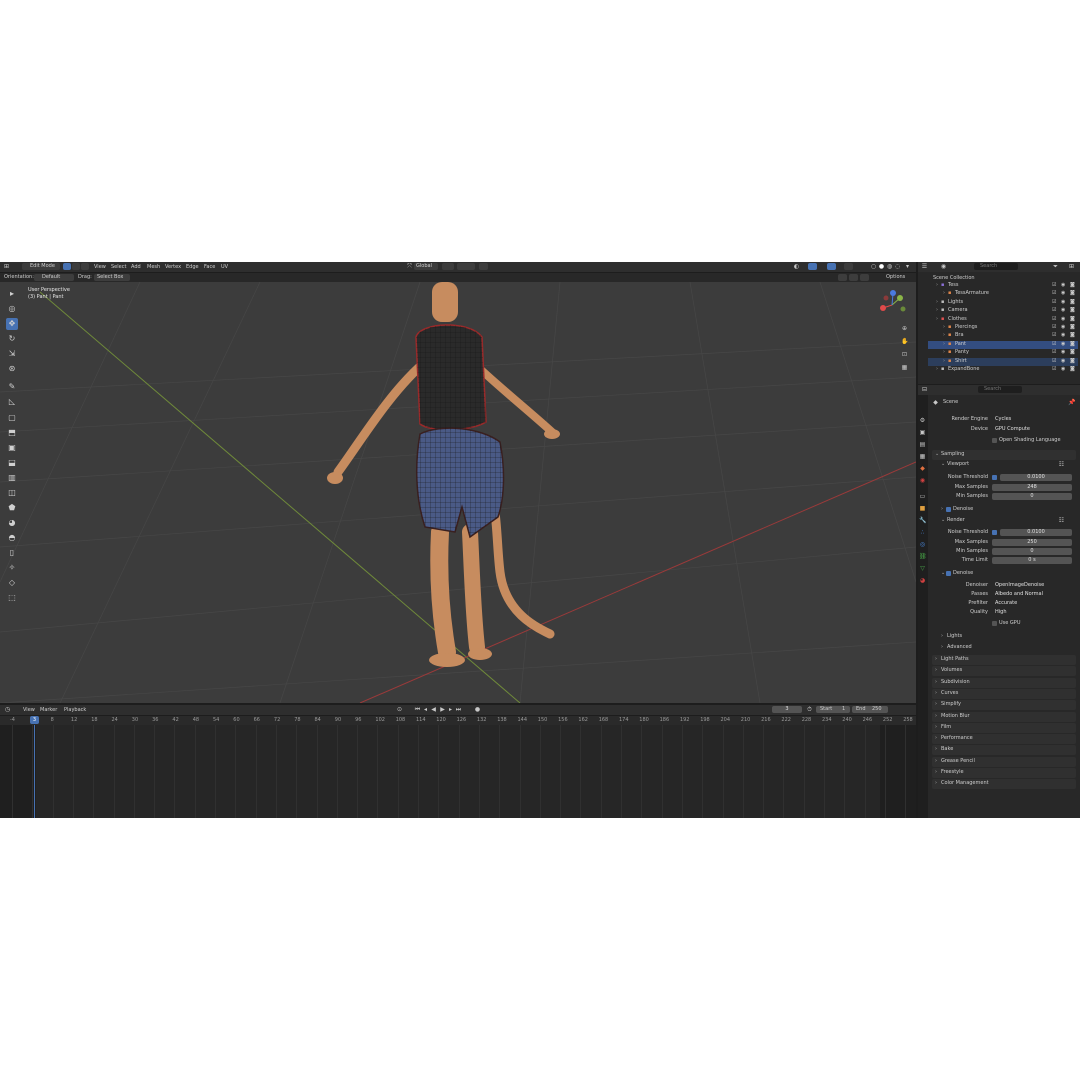 This screenshot has width=1080, height=1080. Describe the element at coordinates (34, 720) in the screenshot. I see `playhead-frame: 3` at that location.